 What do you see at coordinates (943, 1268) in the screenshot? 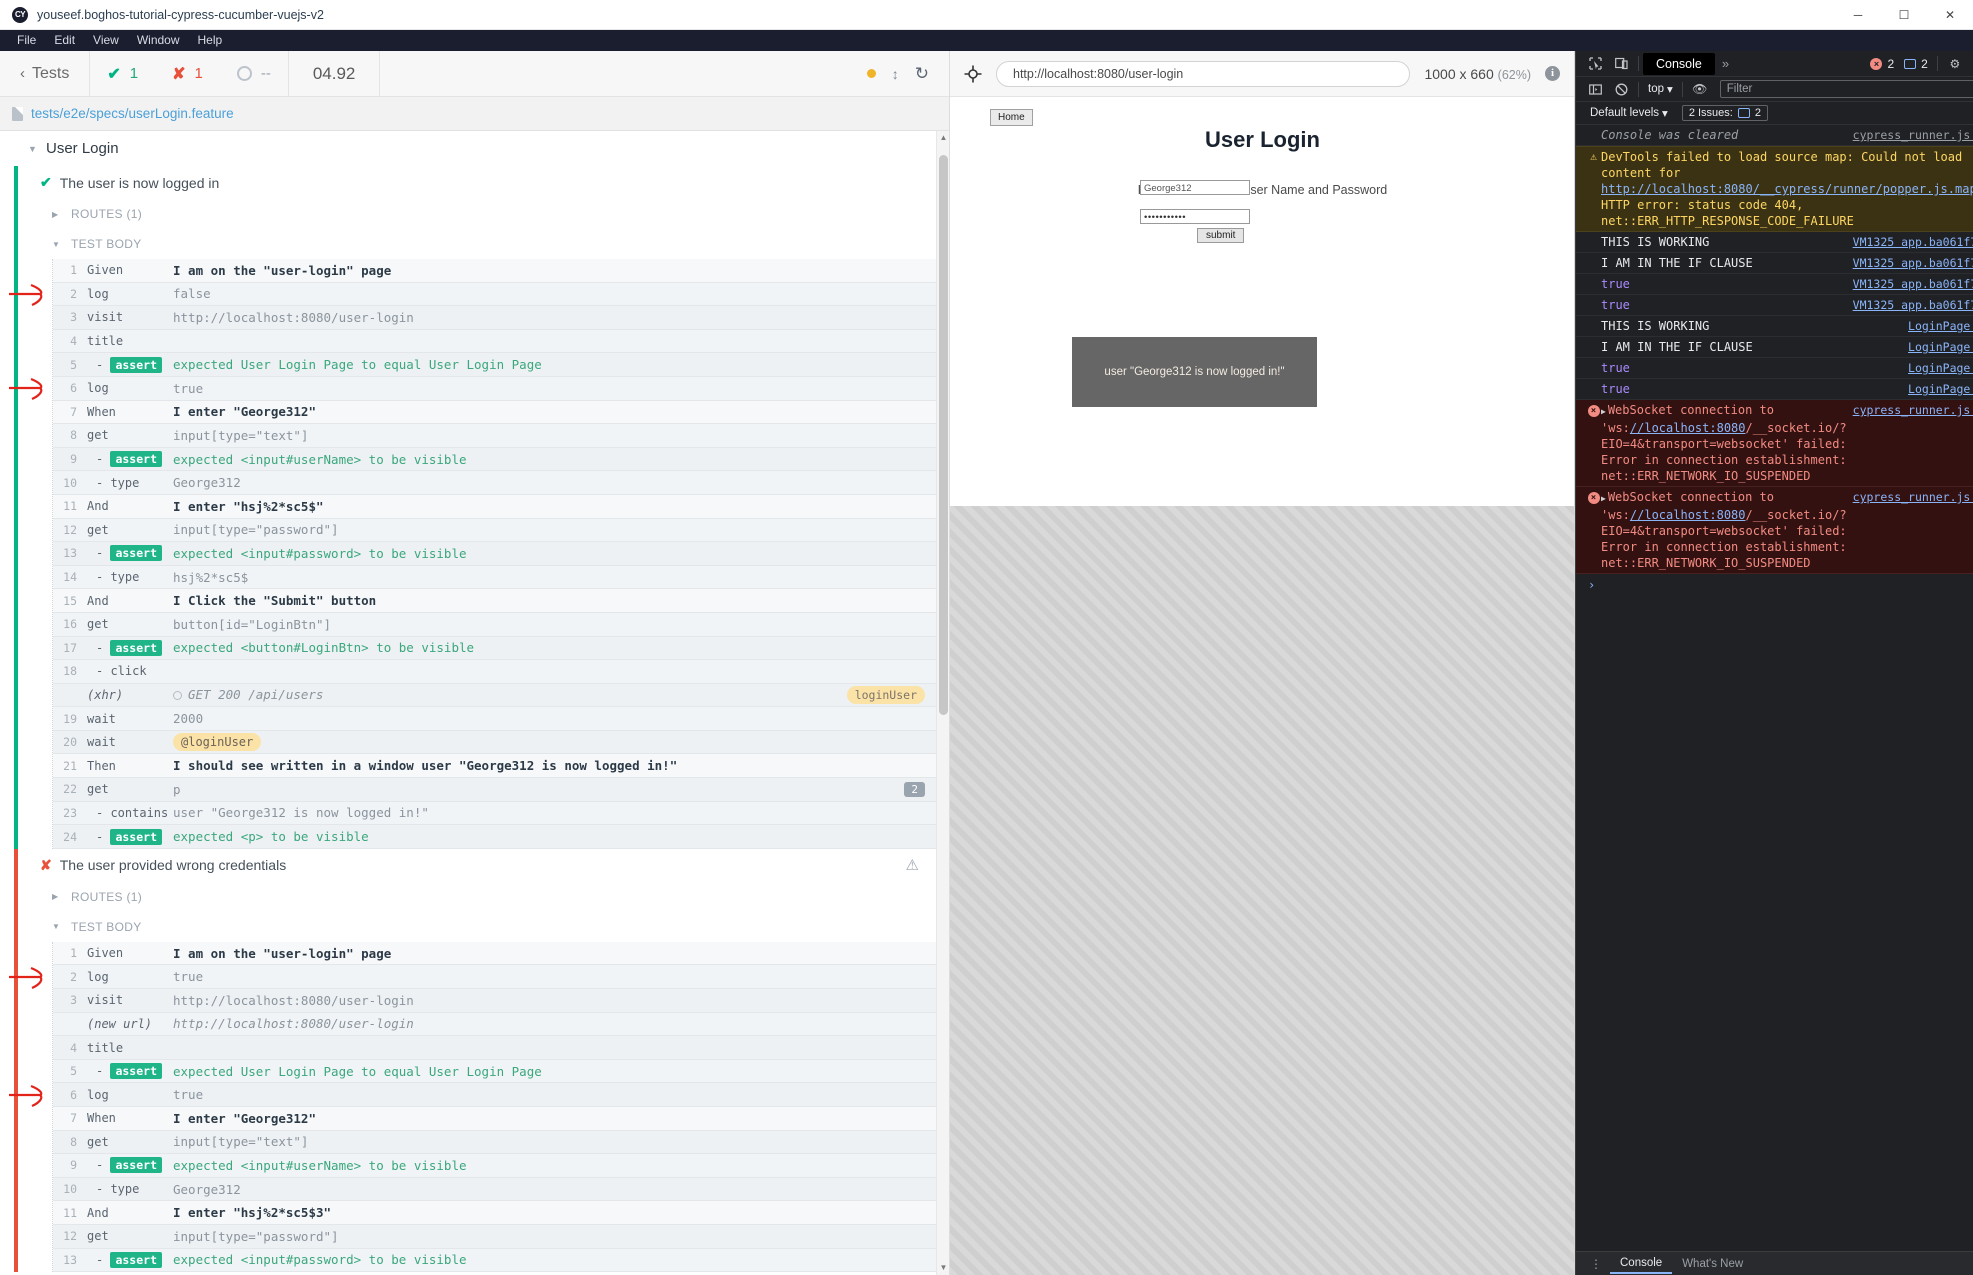
I see `scroll-down-icon: ▼` at bounding box center [943, 1268].